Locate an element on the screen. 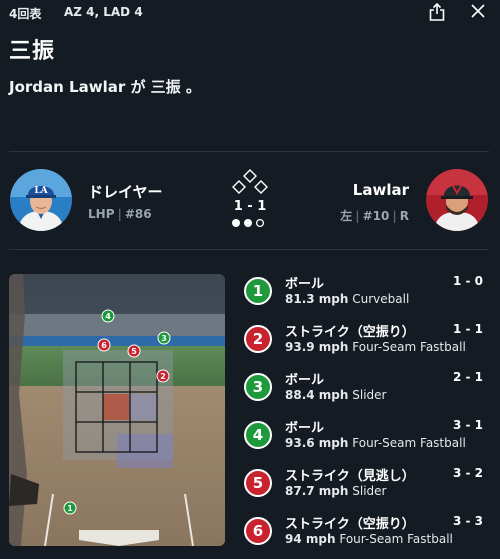  svg-text: 6 is located at coordinates (104, 345).